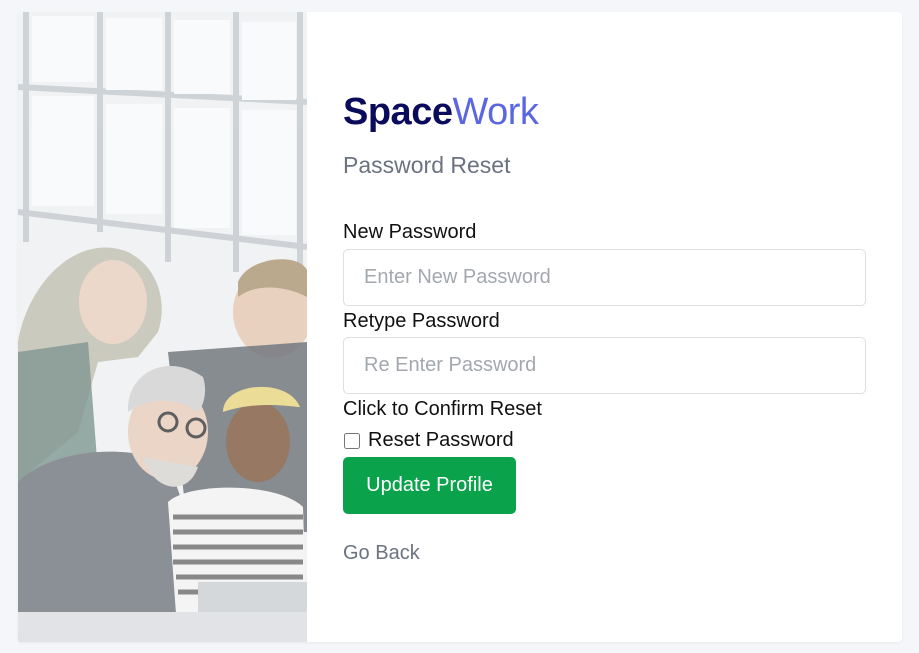  I want to click on reset-password-checkbox, so click(352, 440).